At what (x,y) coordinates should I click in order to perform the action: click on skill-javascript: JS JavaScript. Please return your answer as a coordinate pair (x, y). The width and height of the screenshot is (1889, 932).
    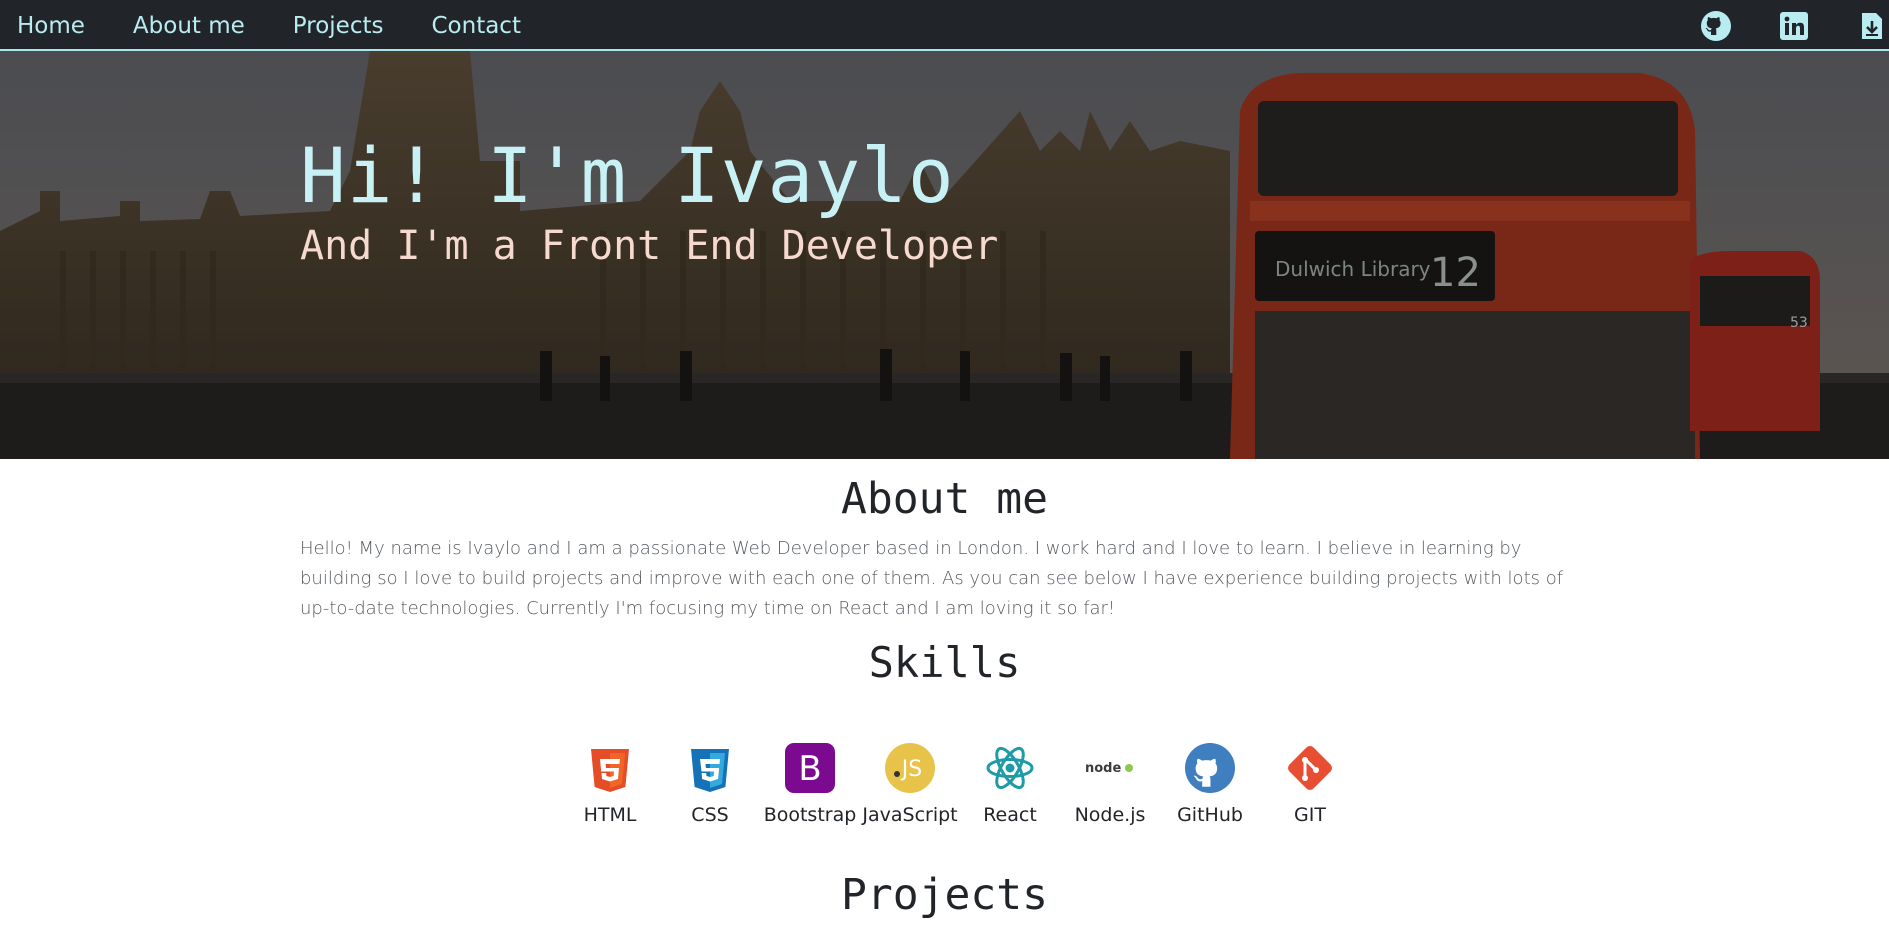
    Looking at the image, I should click on (910, 784).